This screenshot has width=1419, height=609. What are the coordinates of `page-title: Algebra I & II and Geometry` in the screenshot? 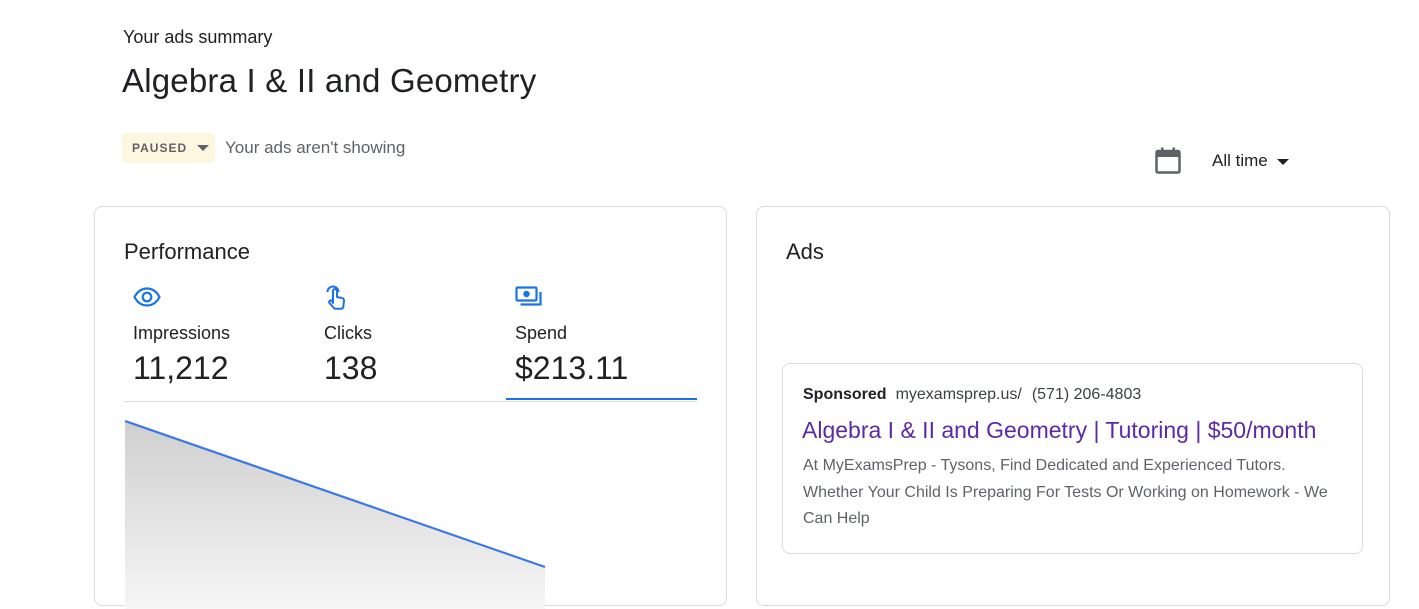 It's located at (329, 80).